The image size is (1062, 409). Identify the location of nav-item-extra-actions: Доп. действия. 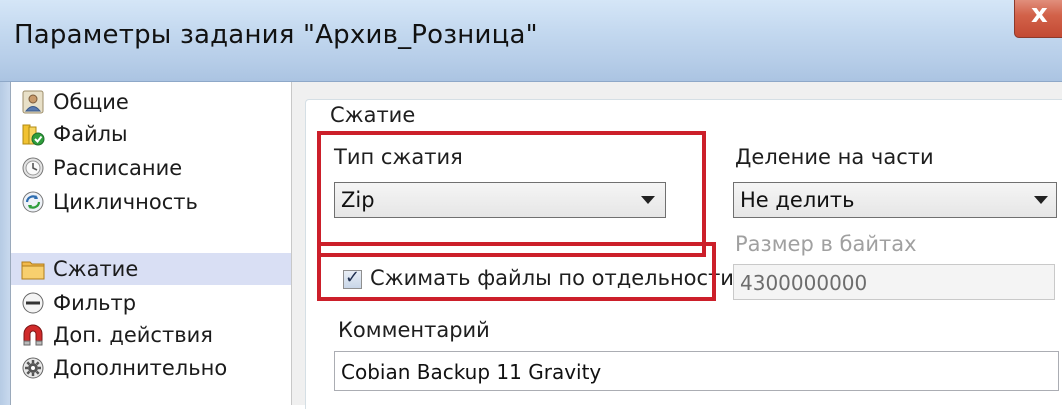
(156, 335).